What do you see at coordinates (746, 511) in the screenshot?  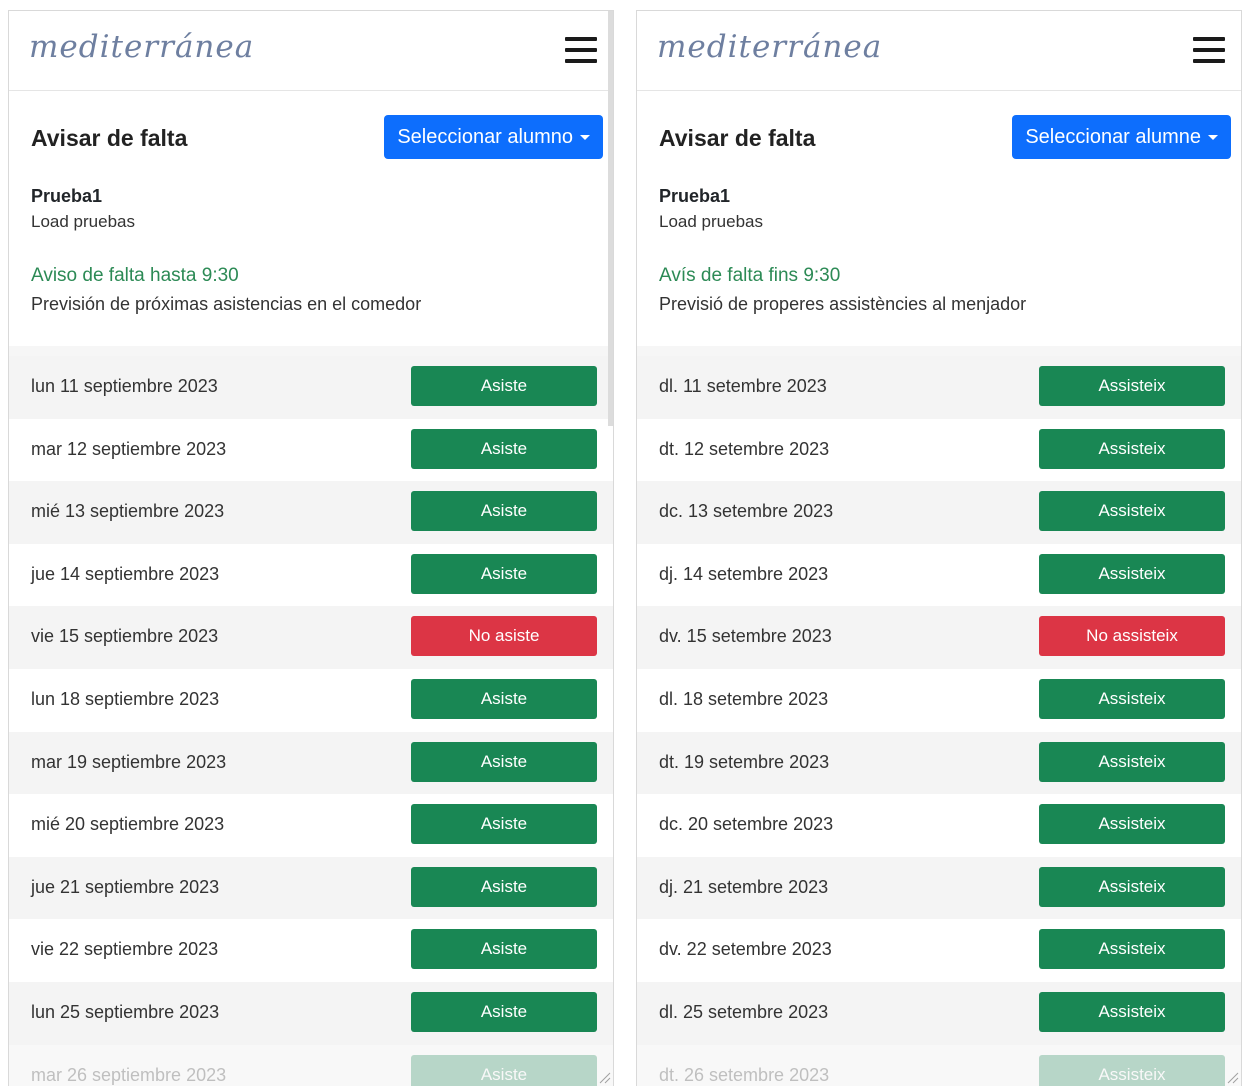 I see `day-date: dc. 13 setembre 2023` at bounding box center [746, 511].